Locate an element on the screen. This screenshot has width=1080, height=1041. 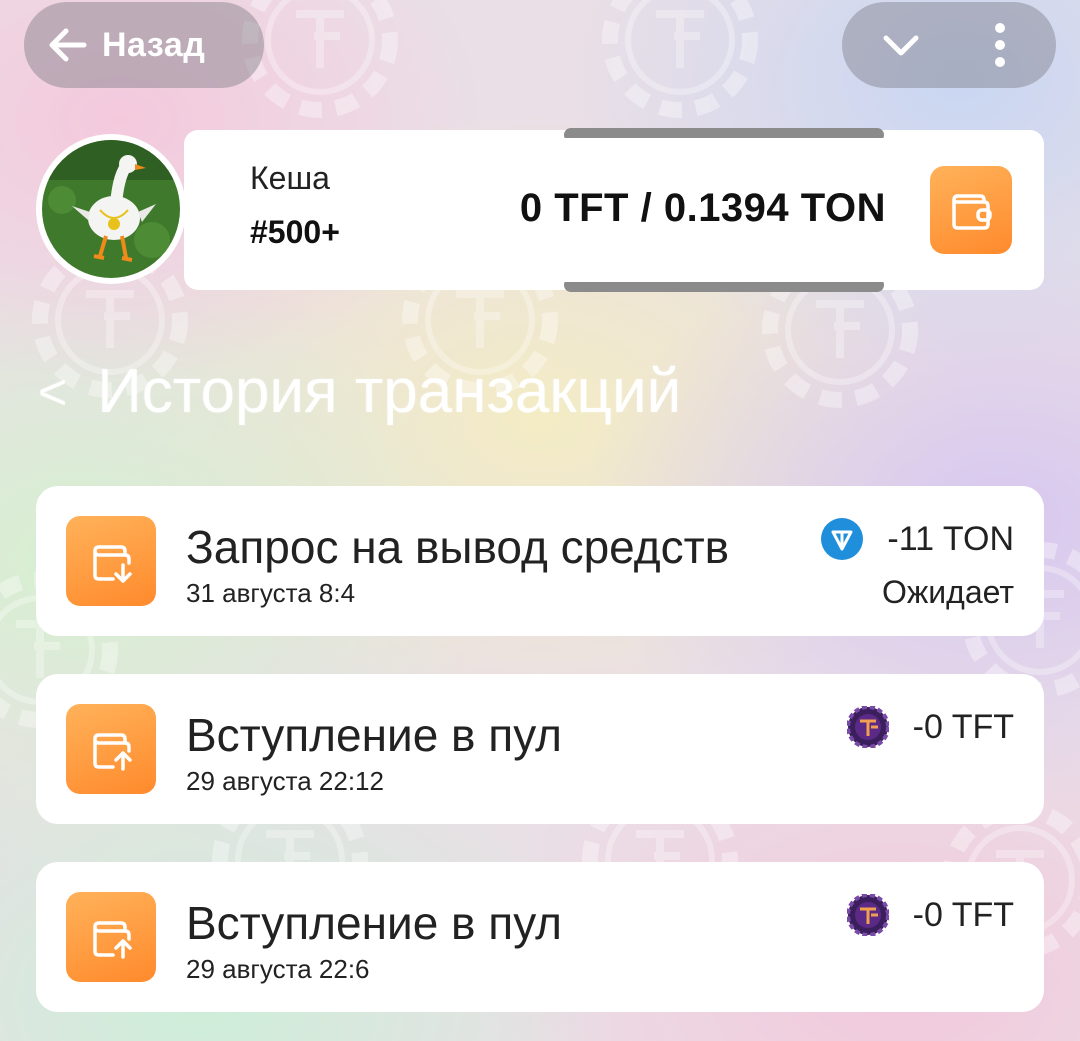
back-button: Назад is located at coordinates (144, 45).